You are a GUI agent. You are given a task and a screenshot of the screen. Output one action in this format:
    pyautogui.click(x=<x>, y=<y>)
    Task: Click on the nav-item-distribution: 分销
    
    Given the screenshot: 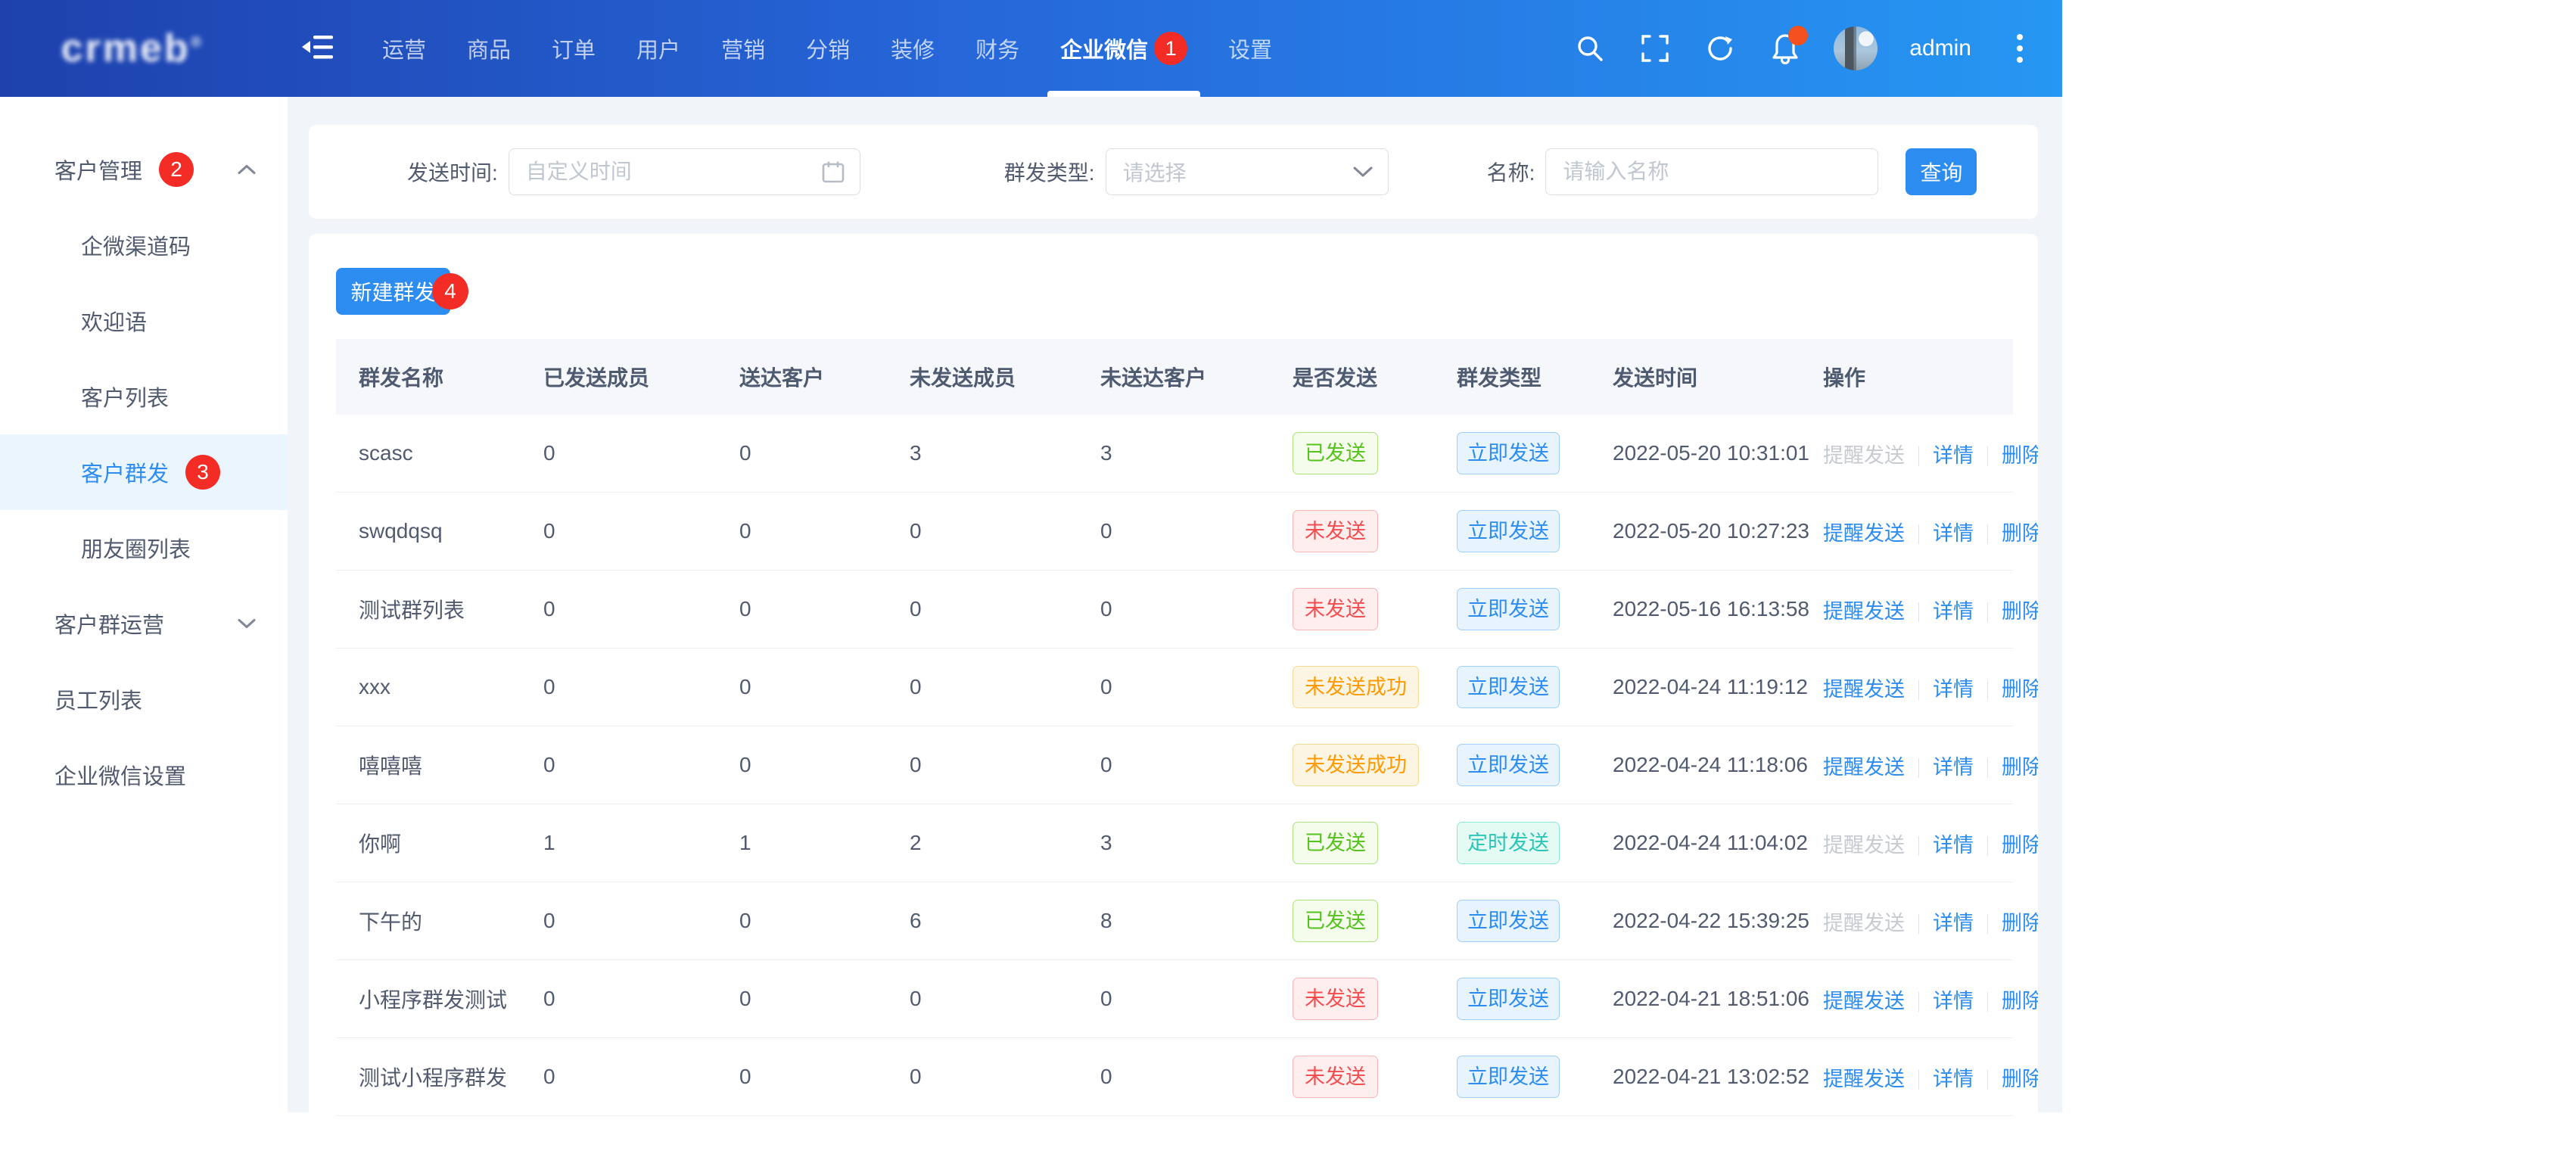 What is the action you would take?
    pyautogui.click(x=828, y=49)
    